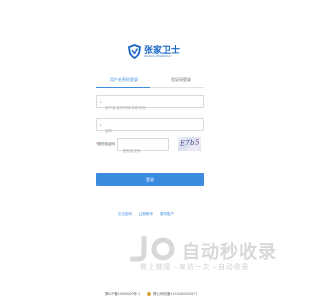  Describe the element at coordinates (167, 214) in the screenshot. I see `change-account-link: 更改账户` at that location.